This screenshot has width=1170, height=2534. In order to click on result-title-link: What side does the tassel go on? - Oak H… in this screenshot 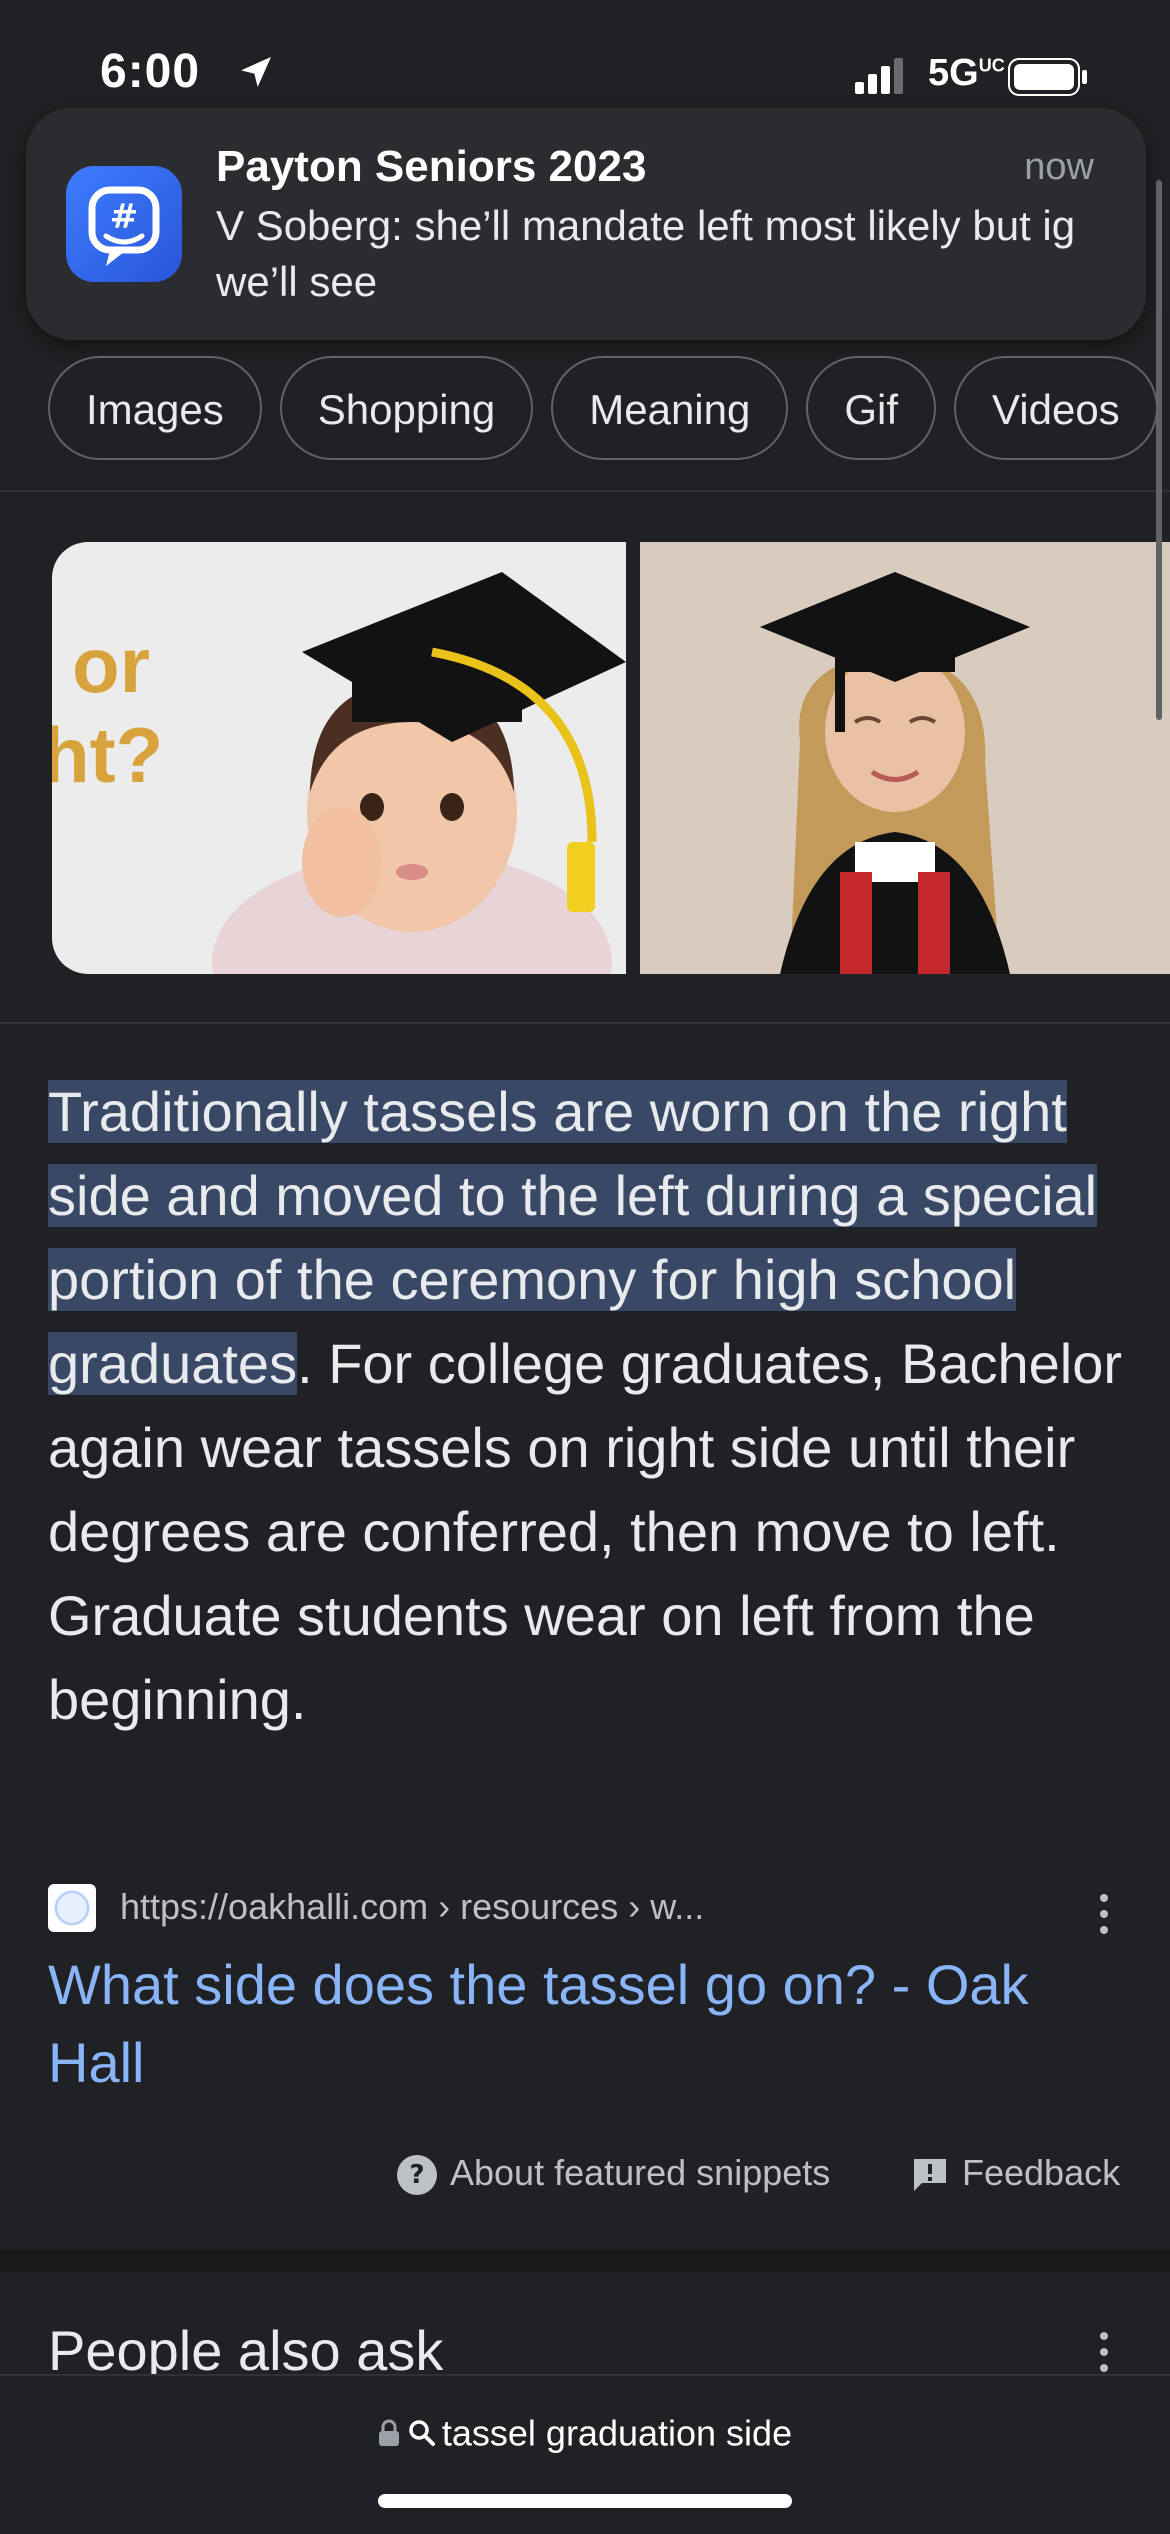, I will do `click(593, 2024)`.